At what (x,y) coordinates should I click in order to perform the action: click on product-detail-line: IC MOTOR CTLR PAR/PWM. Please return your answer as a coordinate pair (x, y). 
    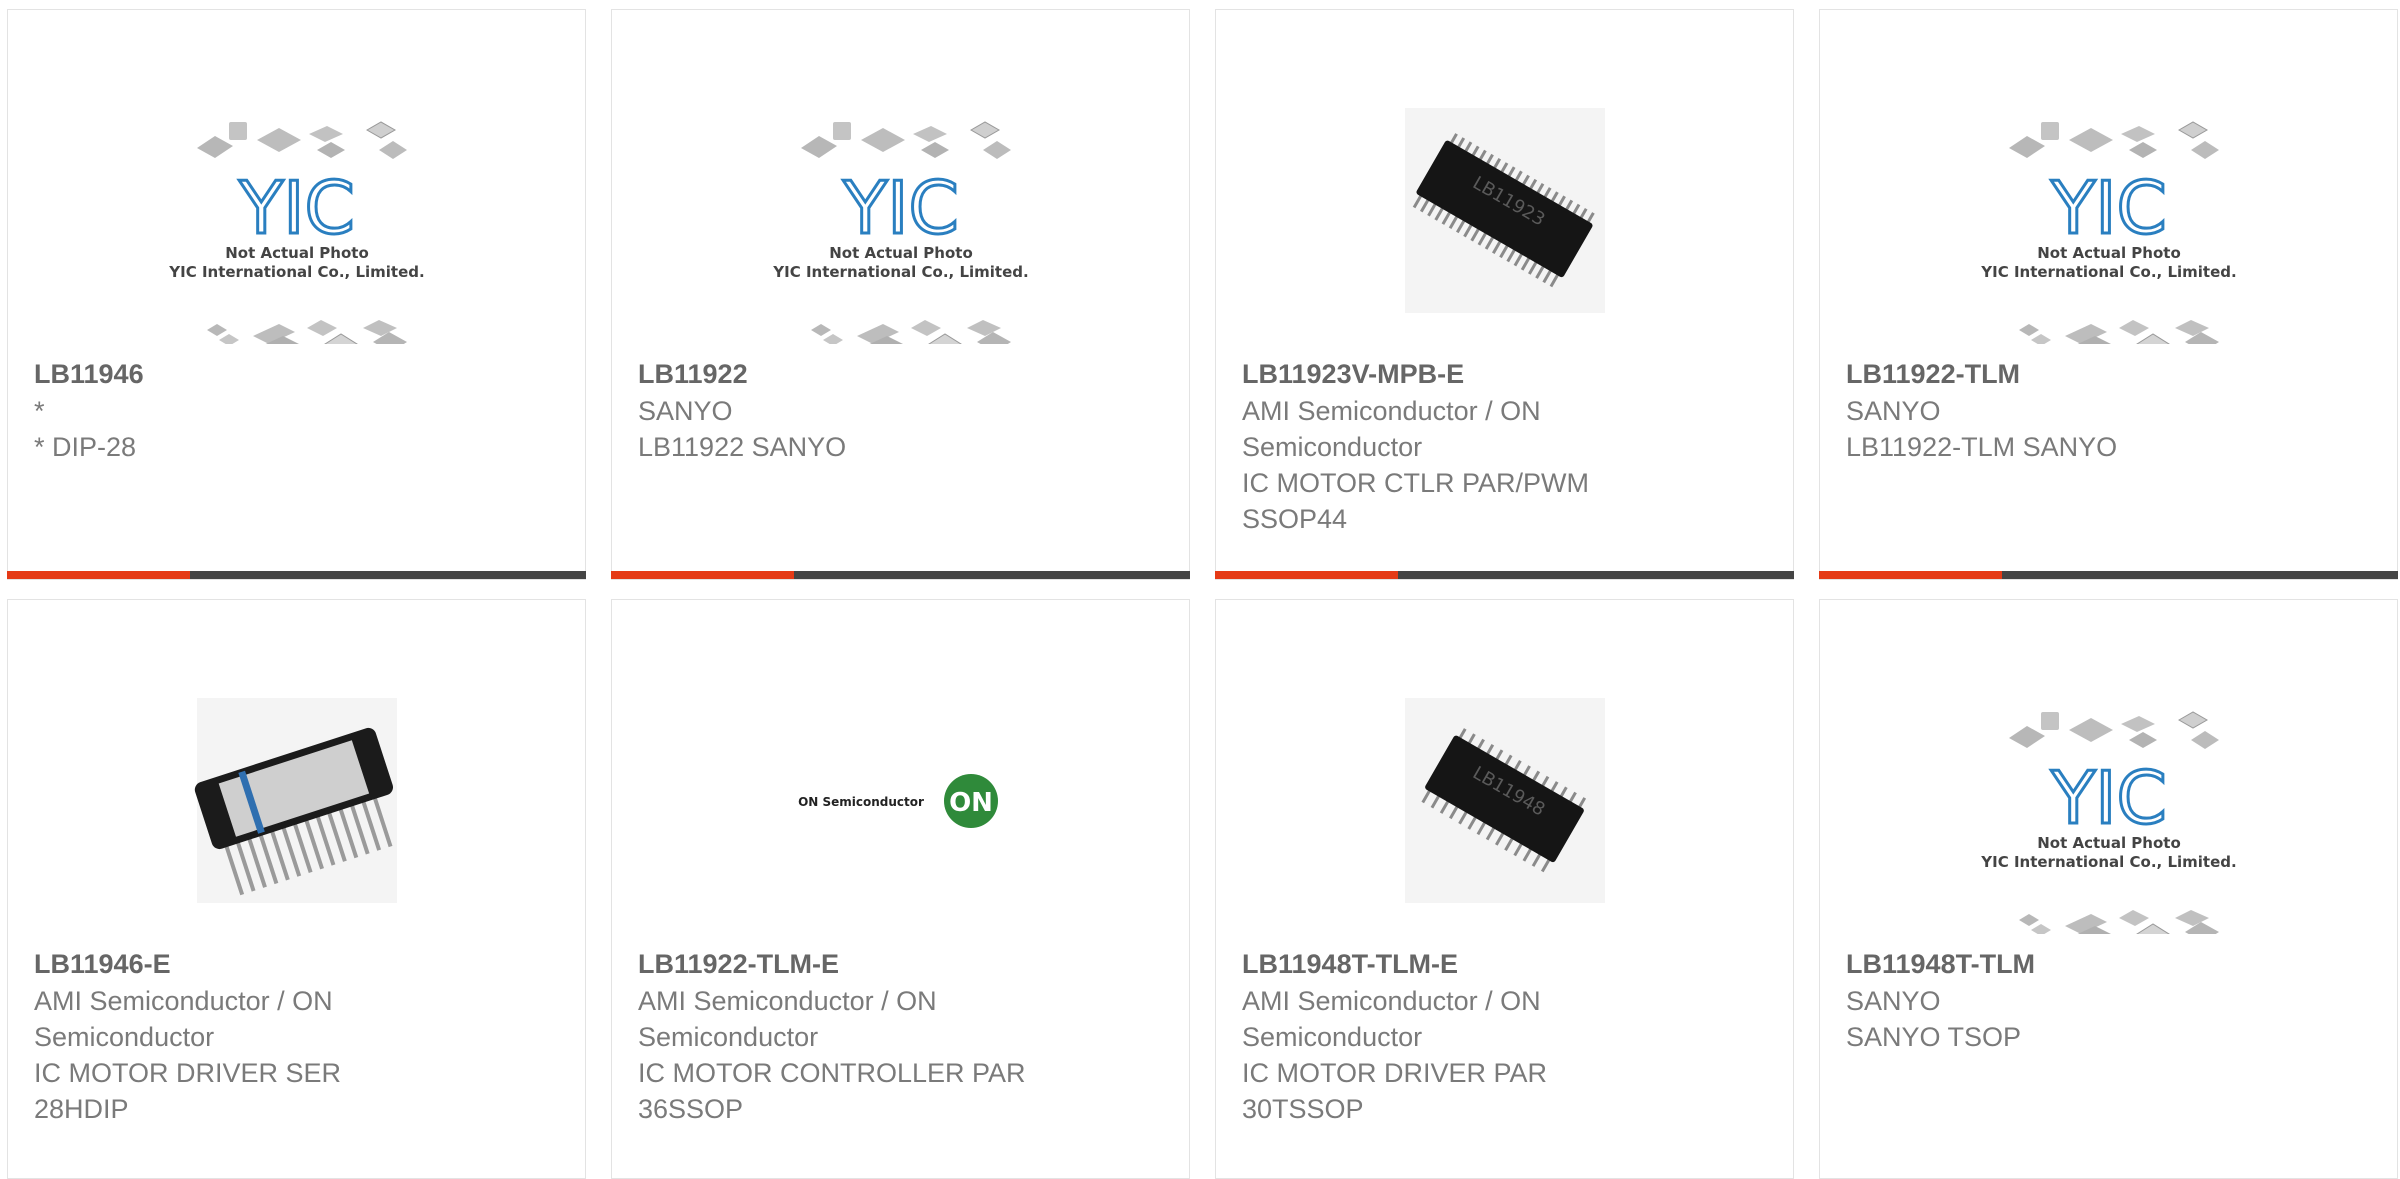
    Looking at the image, I should click on (1416, 483).